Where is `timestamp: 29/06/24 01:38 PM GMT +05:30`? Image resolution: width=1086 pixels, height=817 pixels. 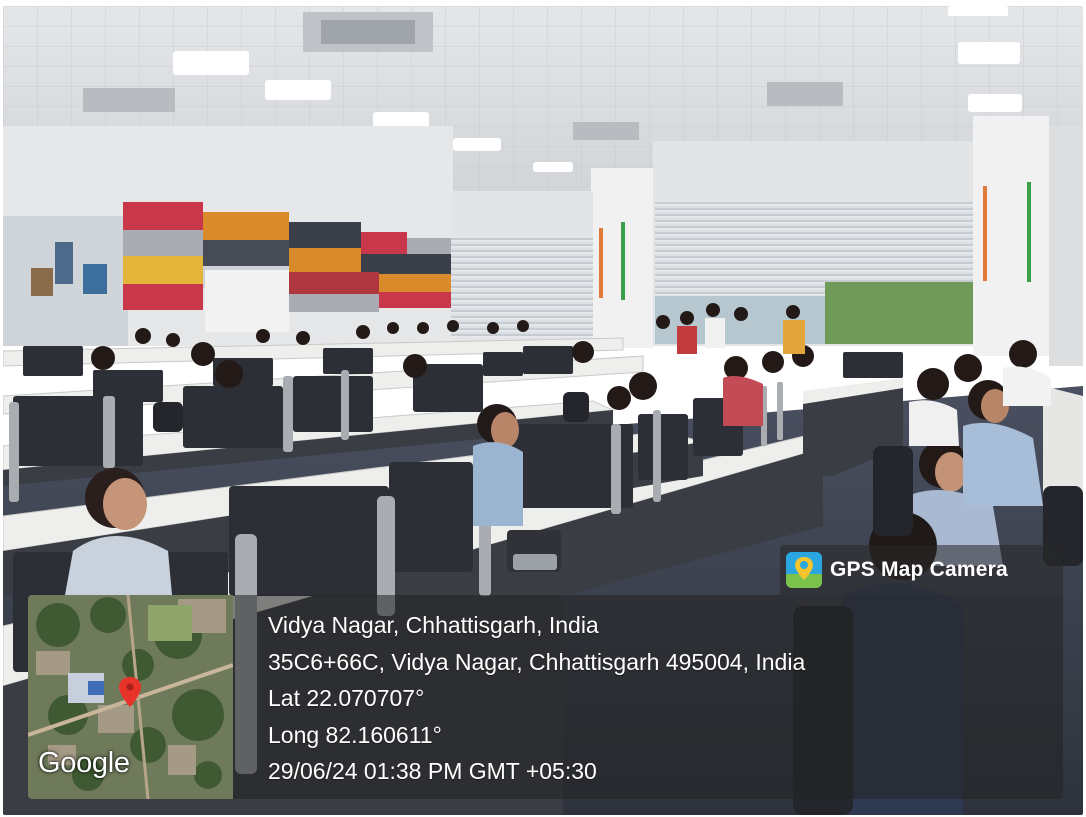
timestamp: 29/06/24 01:38 PM GMT +05:30 is located at coordinates (432, 771).